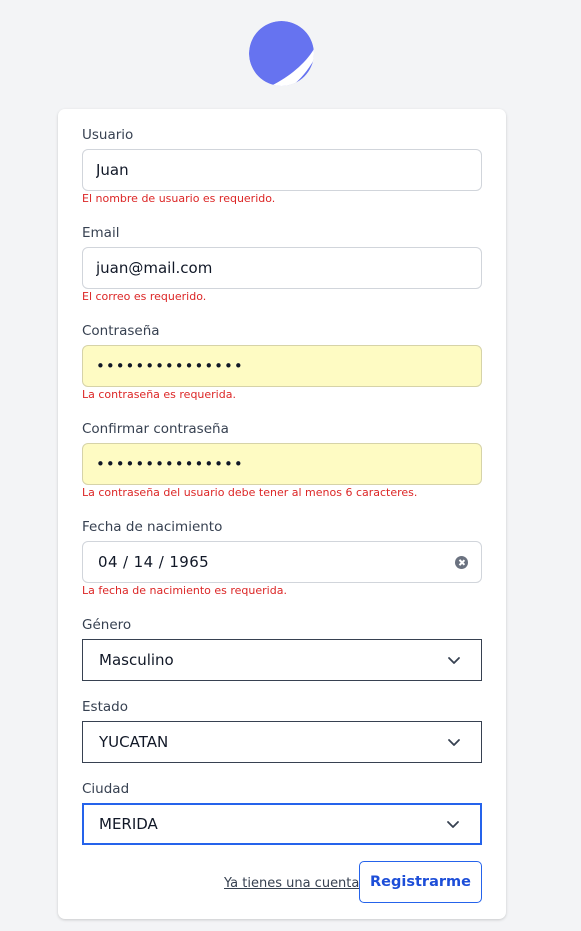 This screenshot has height=931, width=581. I want to click on email-input: juan@mail.com, so click(282, 268).